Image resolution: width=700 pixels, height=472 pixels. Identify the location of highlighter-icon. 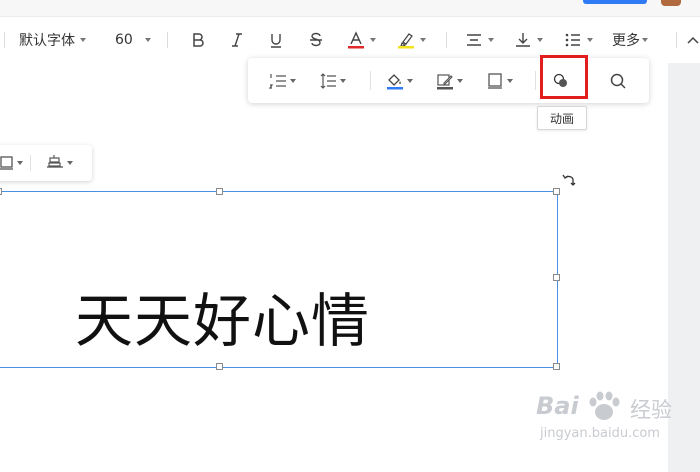
(406, 41).